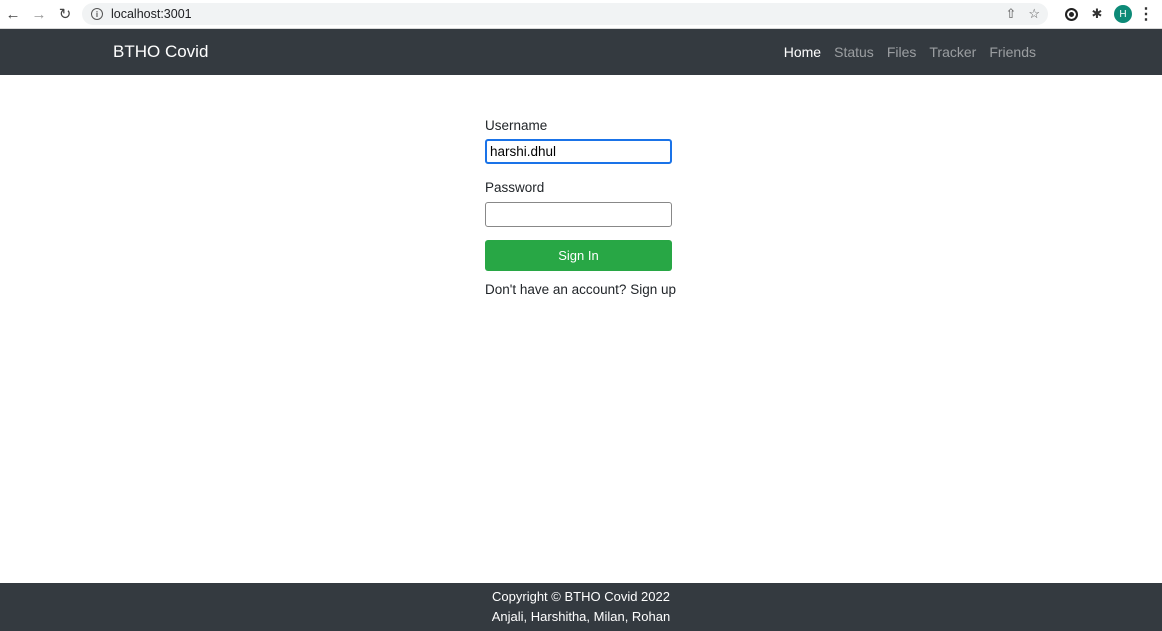 This screenshot has height=631, width=1162. Describe the element at coordinates (1010, 14) in the screenshot. I see `share-icon: ⇧` at that location.